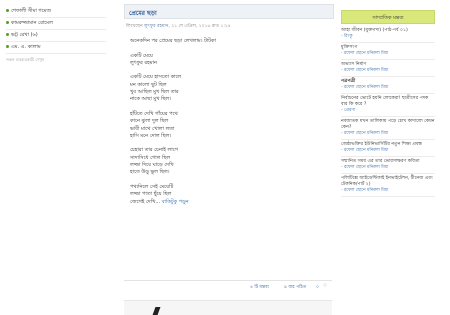  What do you see at coordinates (225, 202) in the screenshot?
I see `poem-line-last: জেগেই দেখি... বাকিটুকু পড়ুন` at bounding box center [225, 202].